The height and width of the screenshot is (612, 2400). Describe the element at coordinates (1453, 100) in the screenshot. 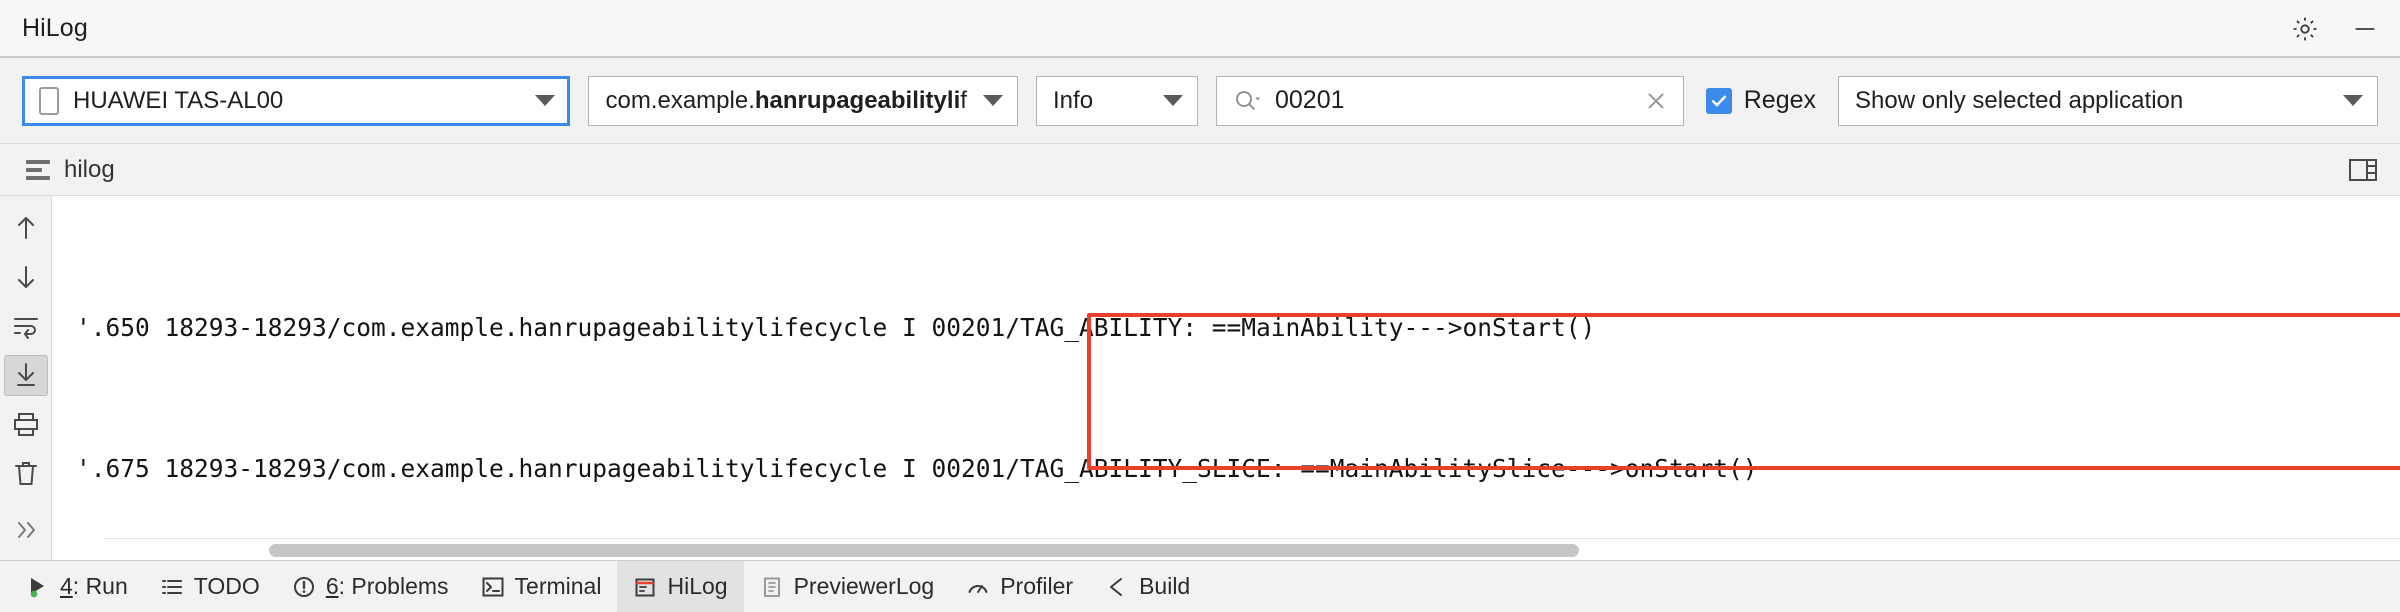

I see `search-input: 00201` at that location.